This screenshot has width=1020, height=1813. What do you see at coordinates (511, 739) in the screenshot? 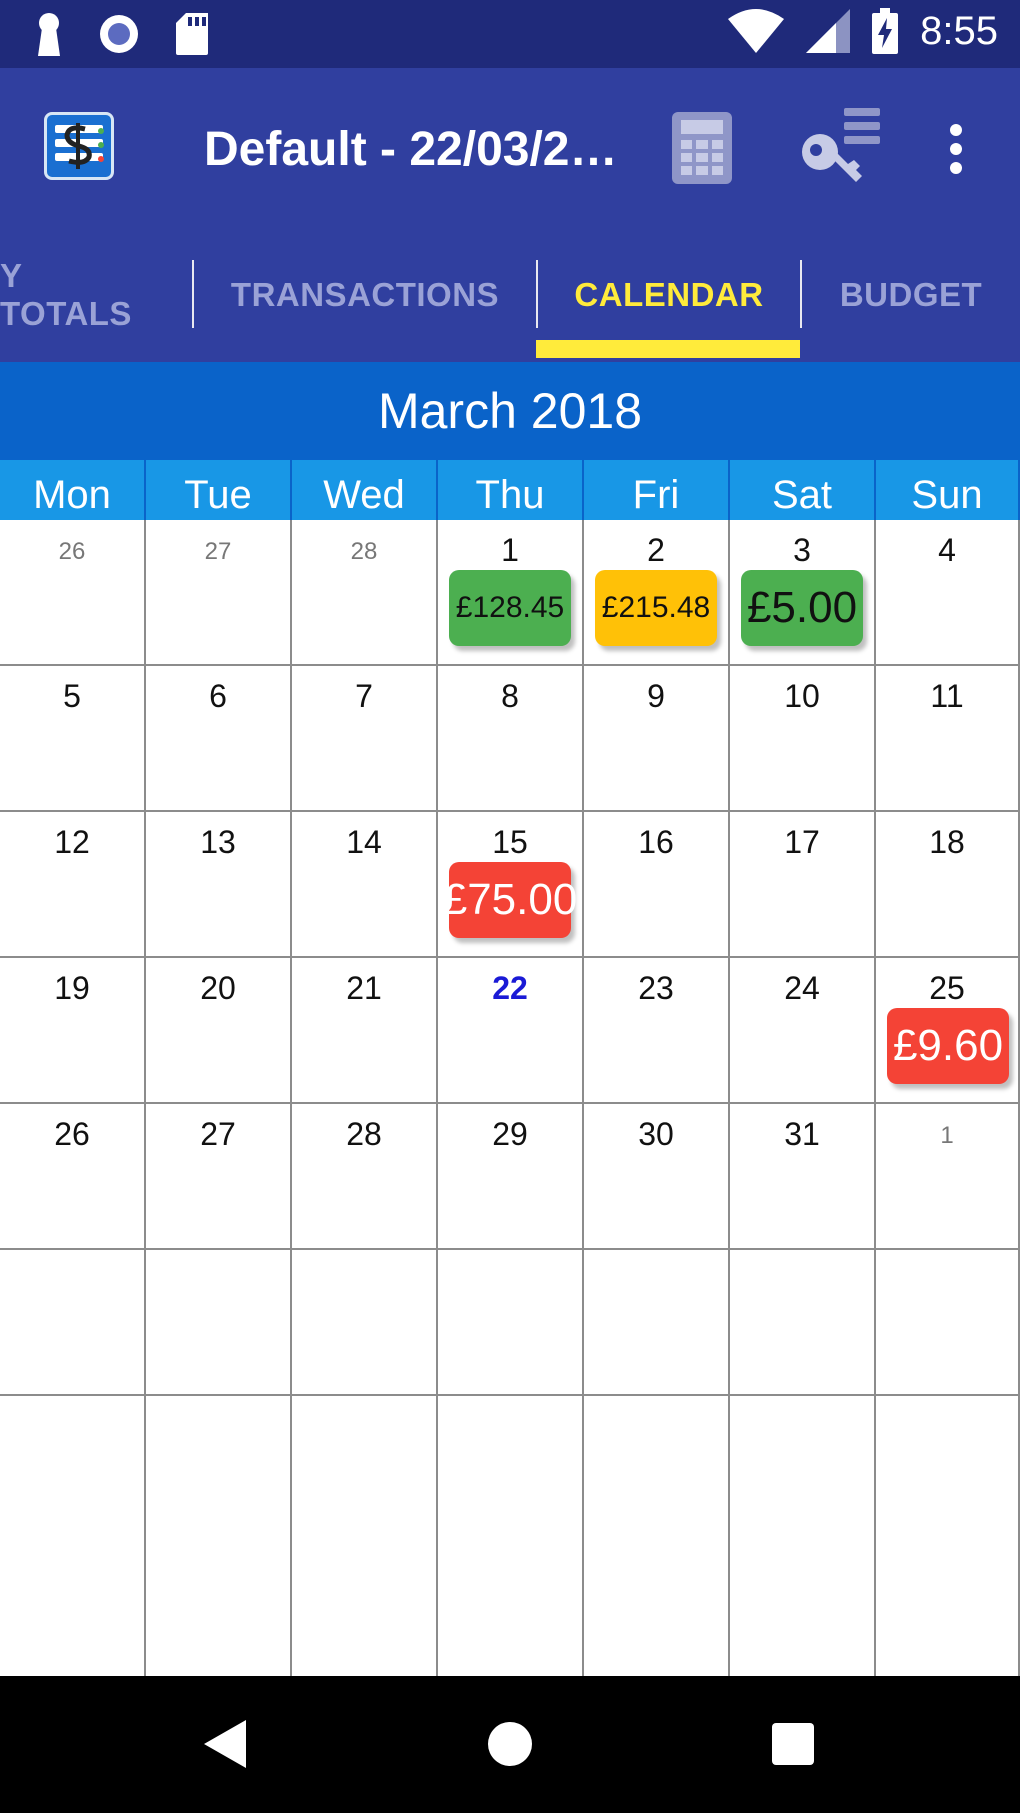
I see `calendar-day-cell: 8` at bounding box center [511, 739].